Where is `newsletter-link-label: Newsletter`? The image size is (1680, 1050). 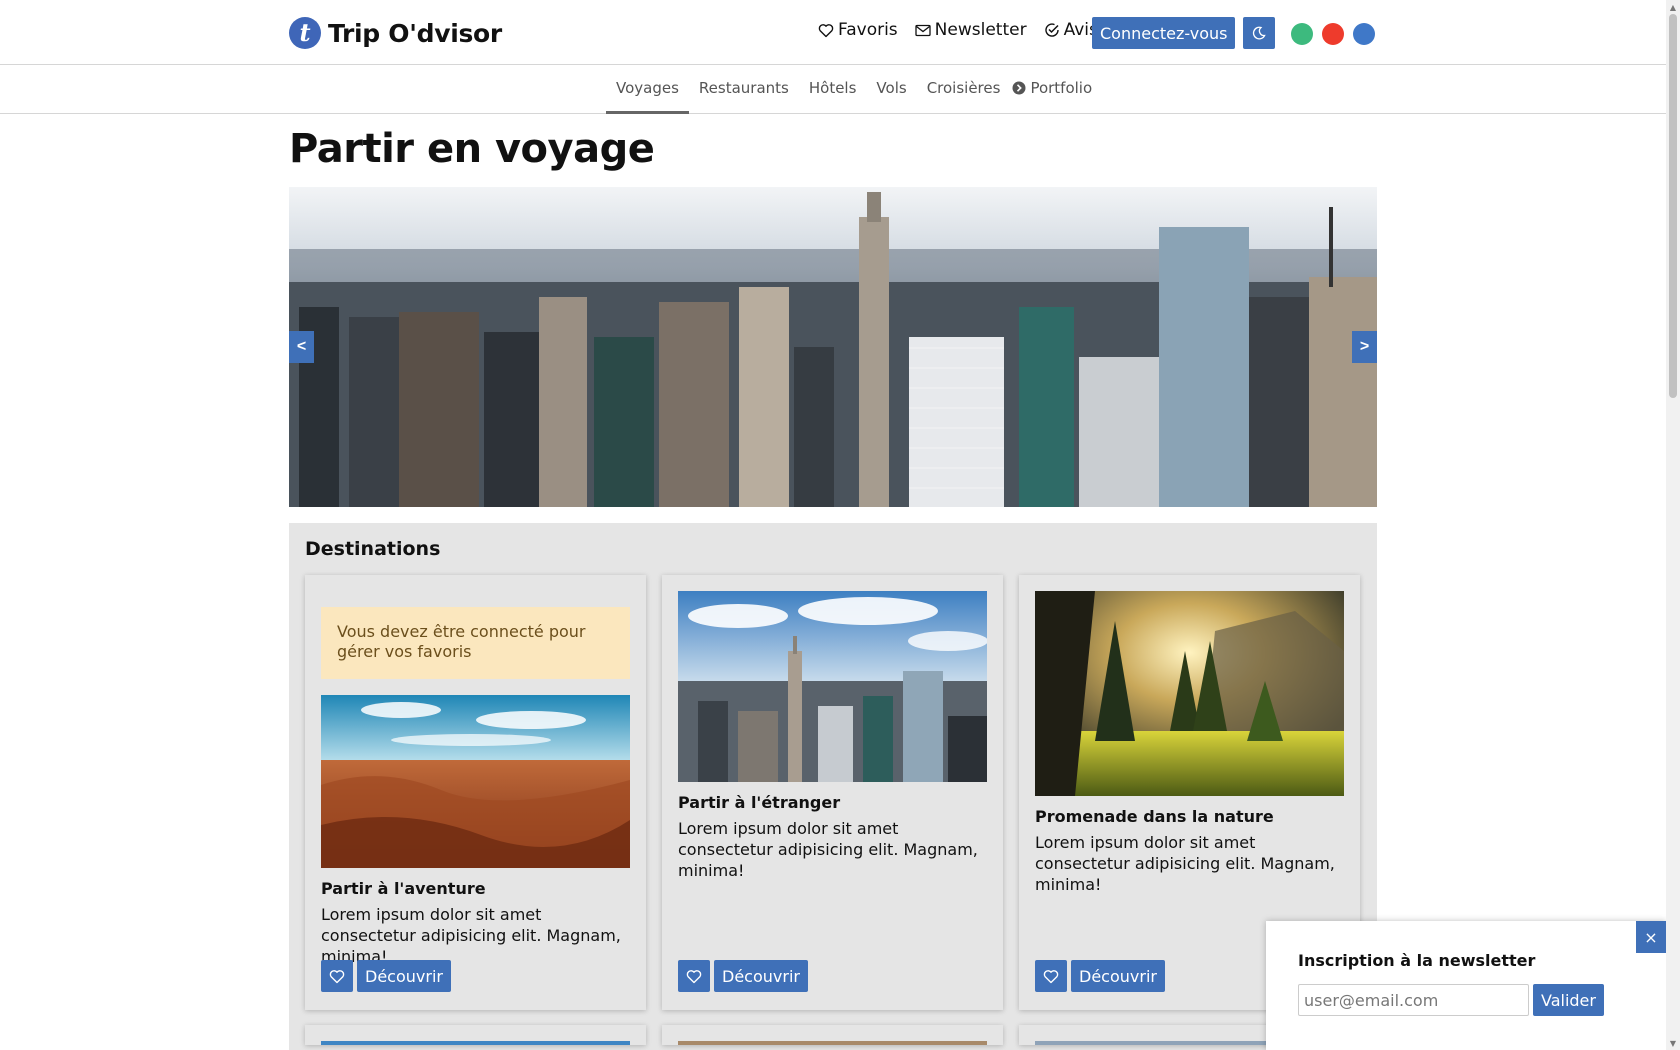 newsletter-link-label: Newsletter is located at coordinates (980, 30).